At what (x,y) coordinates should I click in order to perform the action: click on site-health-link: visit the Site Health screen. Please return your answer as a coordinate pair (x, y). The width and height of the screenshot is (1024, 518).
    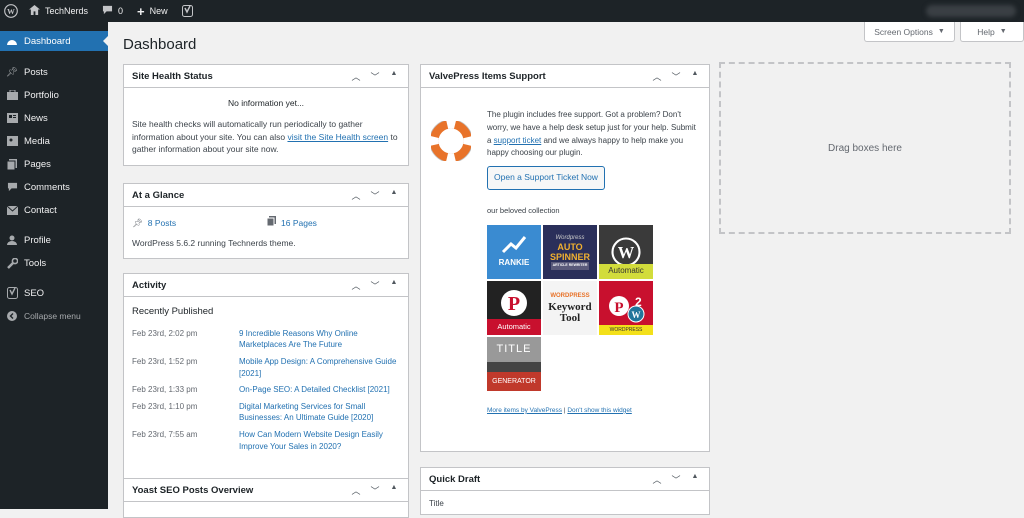
    Looking at the image, I should click on (337, 137).